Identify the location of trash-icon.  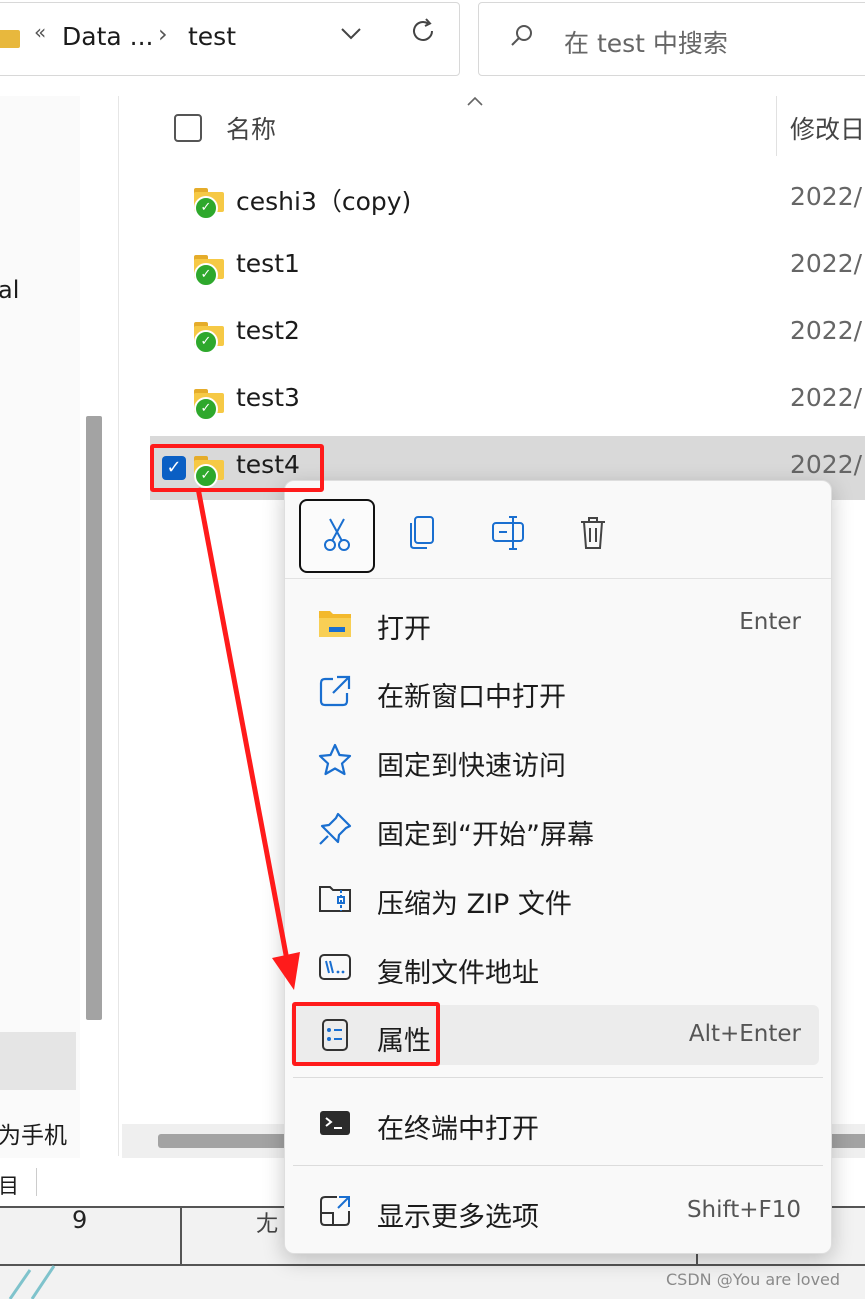
(593, 533).